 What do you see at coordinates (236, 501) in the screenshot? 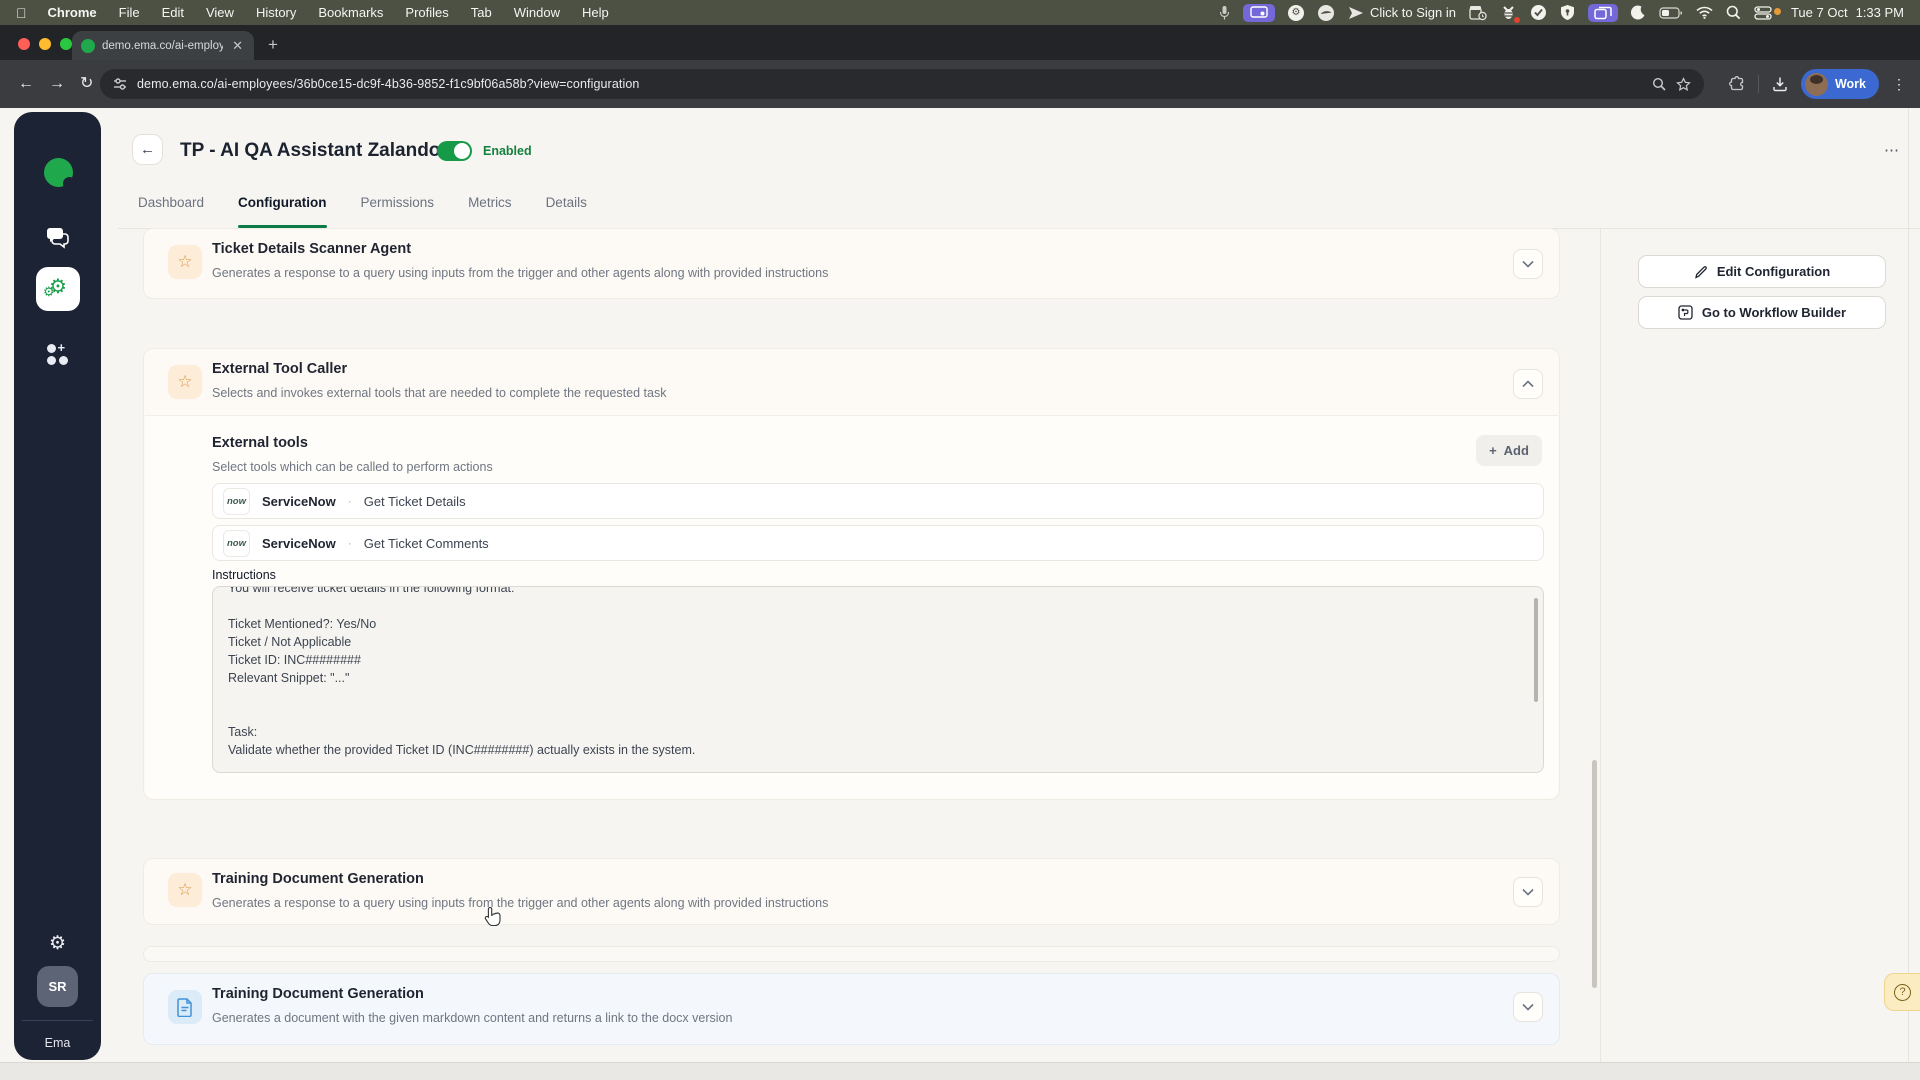
I see `servicenow-logo: now` at bounding box center [236, 501].